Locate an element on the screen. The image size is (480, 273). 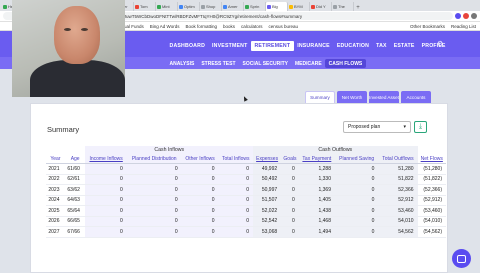
table-cell: 51,507 is located at coordinates (267, 201).